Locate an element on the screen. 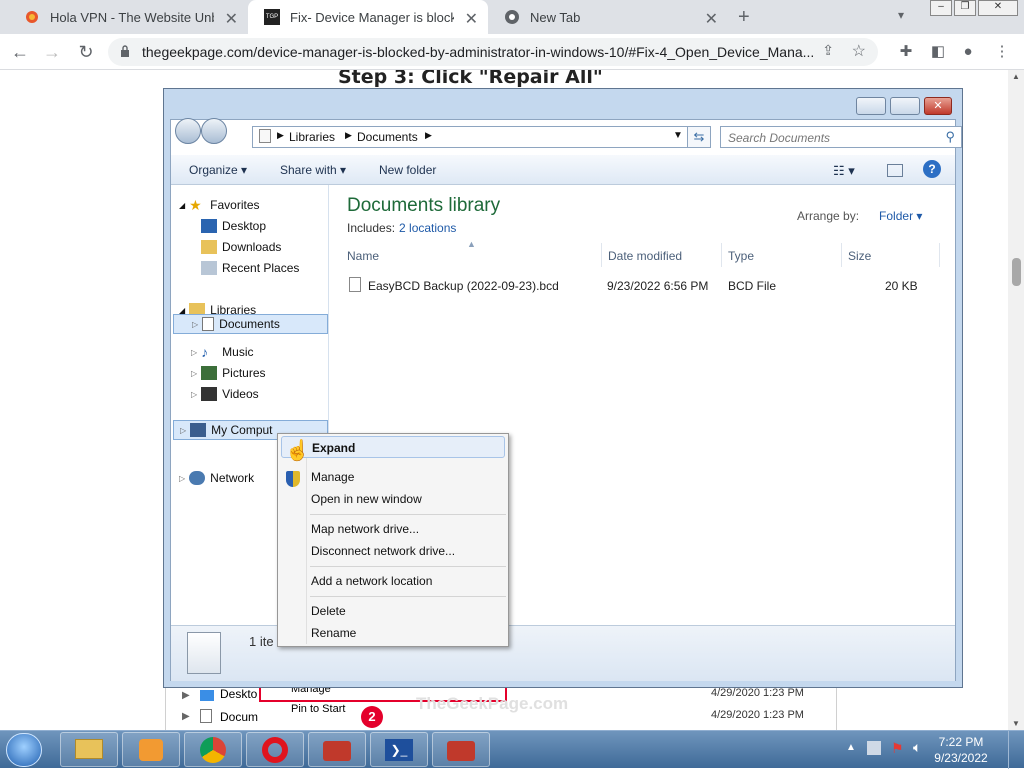  minimize-icon: ‒ is located at coordinates (941, 8).